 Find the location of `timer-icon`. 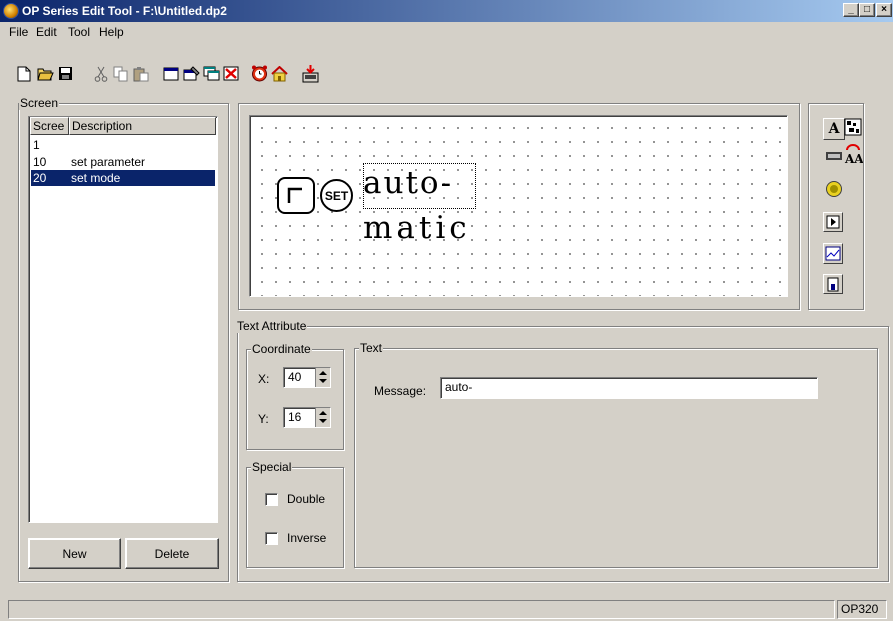

timer-icon is located at coordinates (259, 73).